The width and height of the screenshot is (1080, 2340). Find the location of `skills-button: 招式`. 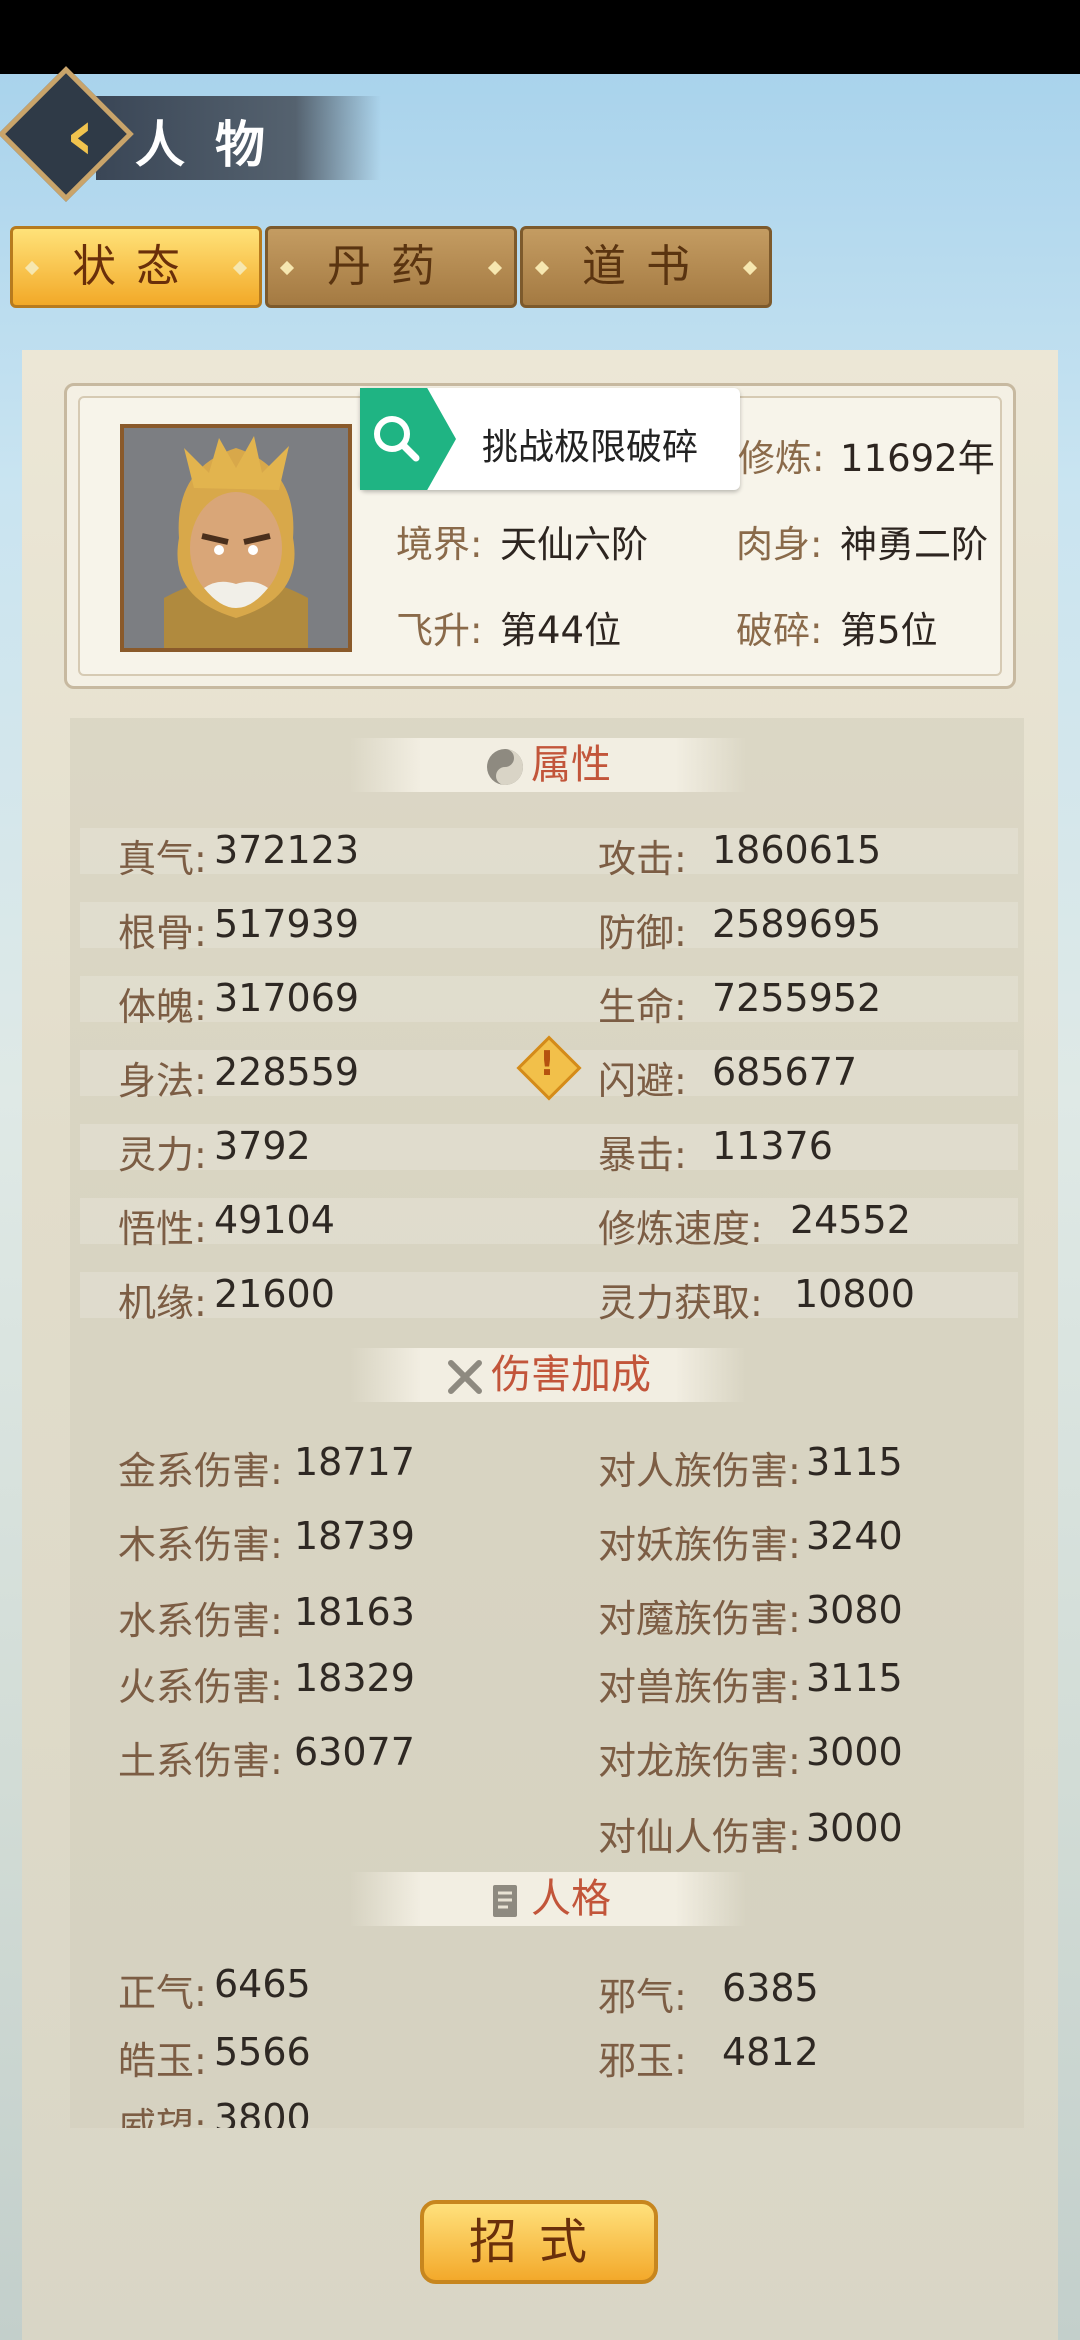

skills-button: 招式 is located at coordinates (539, 2242).